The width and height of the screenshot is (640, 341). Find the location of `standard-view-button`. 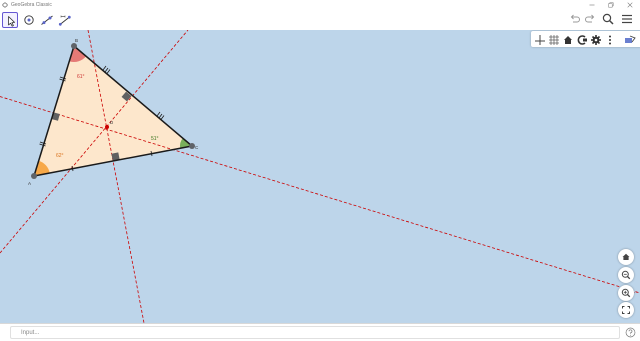

standard-view-button is located at coordinates (568, 39).